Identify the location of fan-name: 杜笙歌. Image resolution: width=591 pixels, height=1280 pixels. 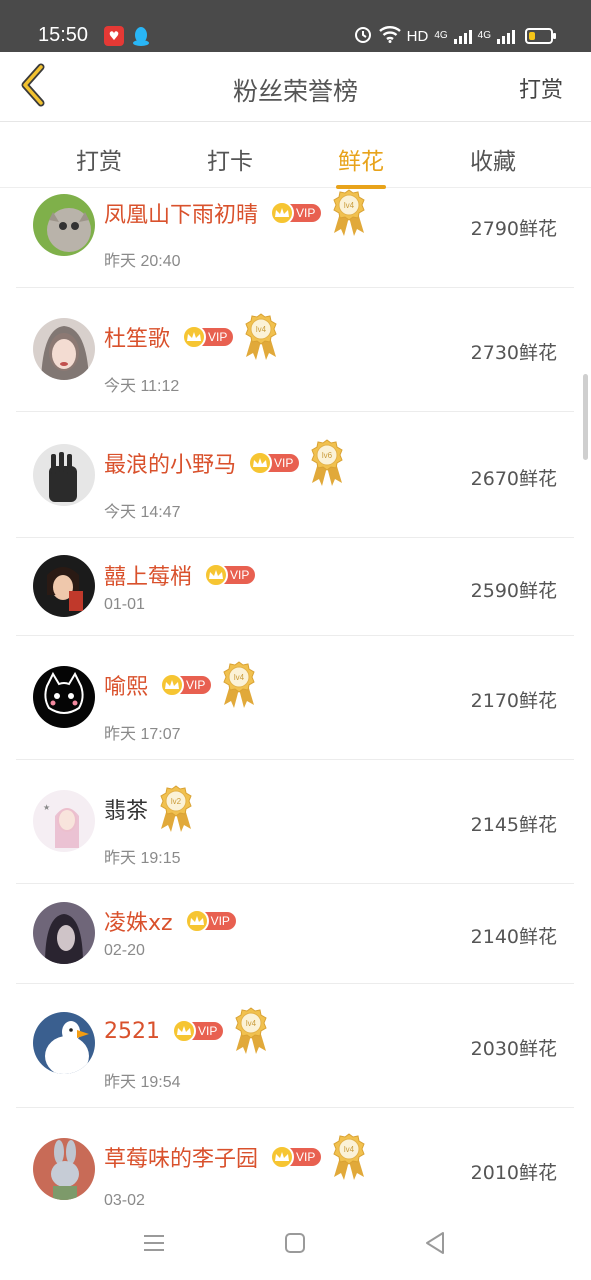
(137, 339).